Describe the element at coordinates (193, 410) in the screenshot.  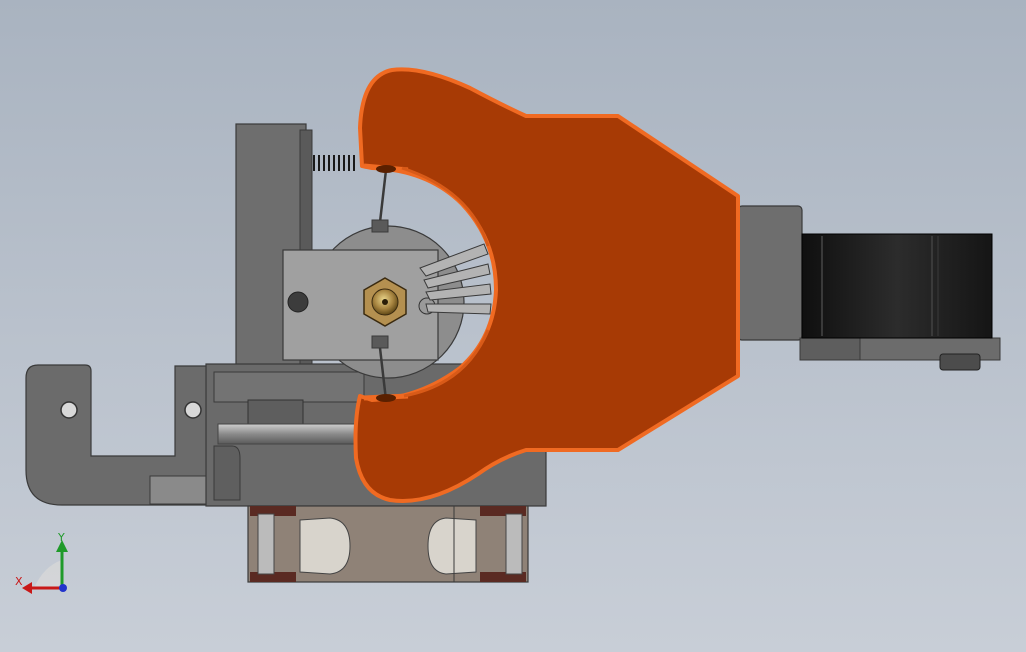
I see `bracket-hole-right` at that location.